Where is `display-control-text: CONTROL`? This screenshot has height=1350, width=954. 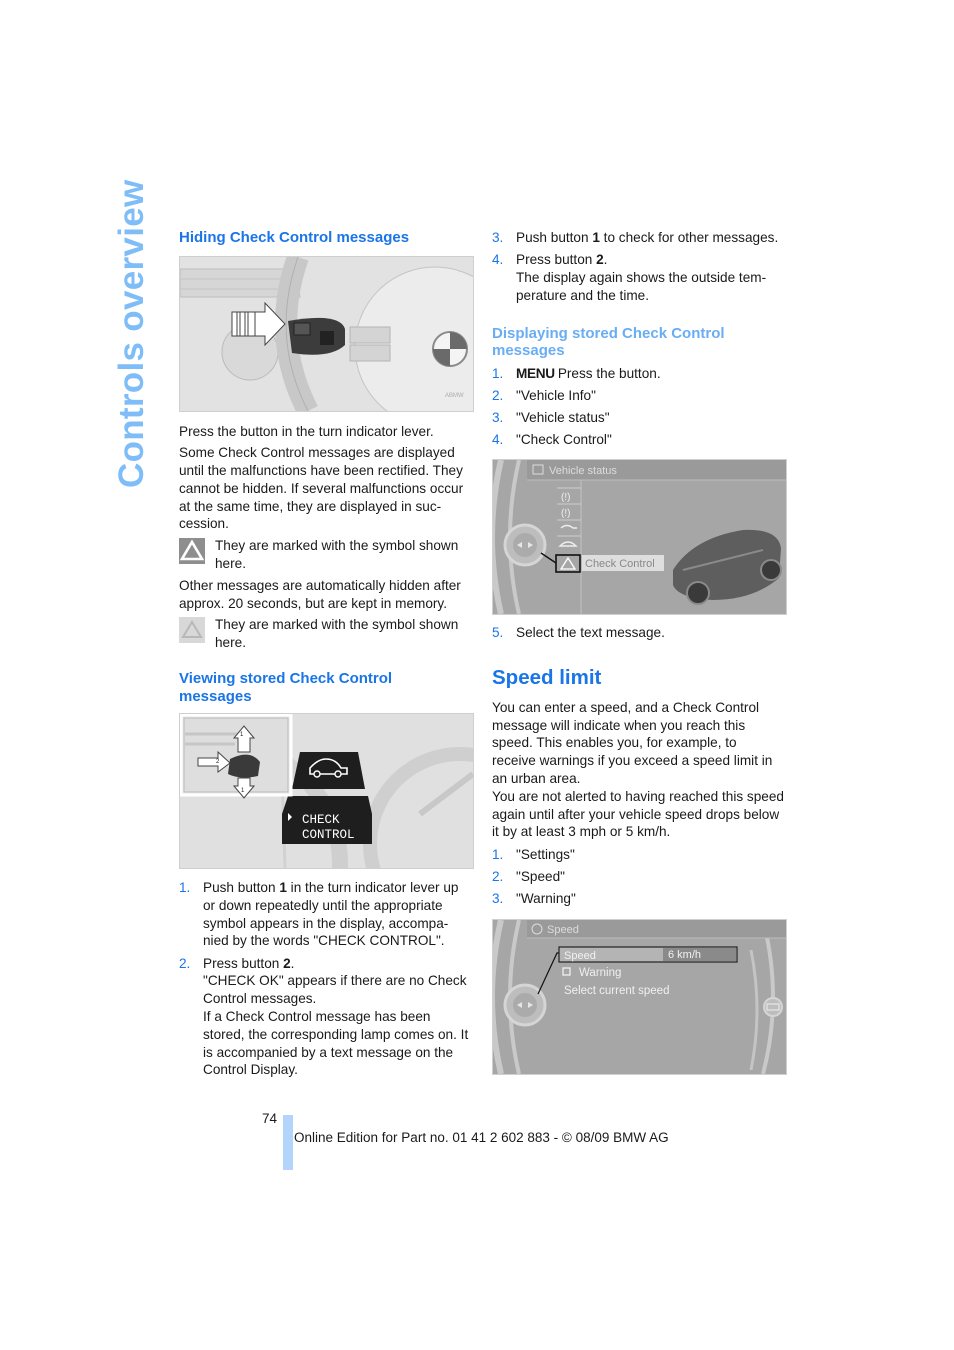 display-control-text: CONTROL is located at coordinates (328, 835).